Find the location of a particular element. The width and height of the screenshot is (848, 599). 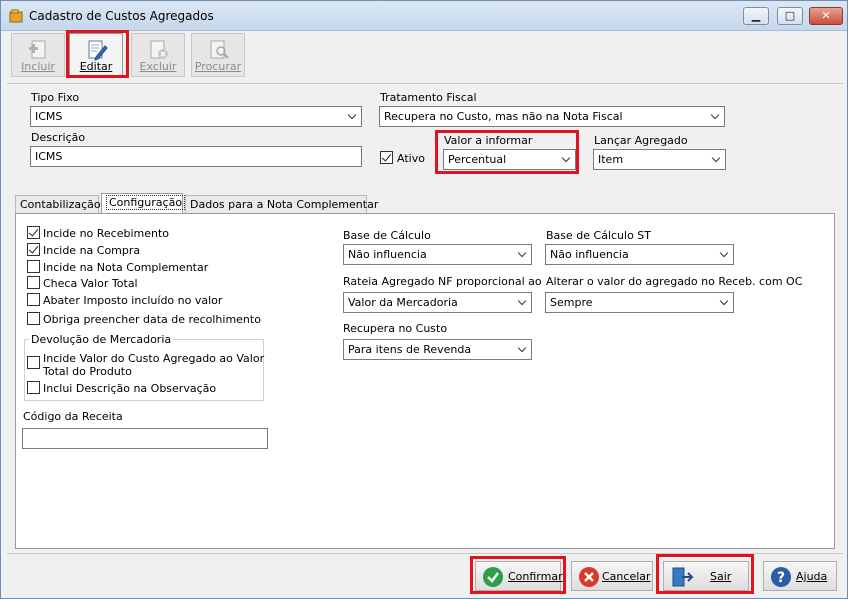

delete-document-icon is located at coordinates (159, 49).